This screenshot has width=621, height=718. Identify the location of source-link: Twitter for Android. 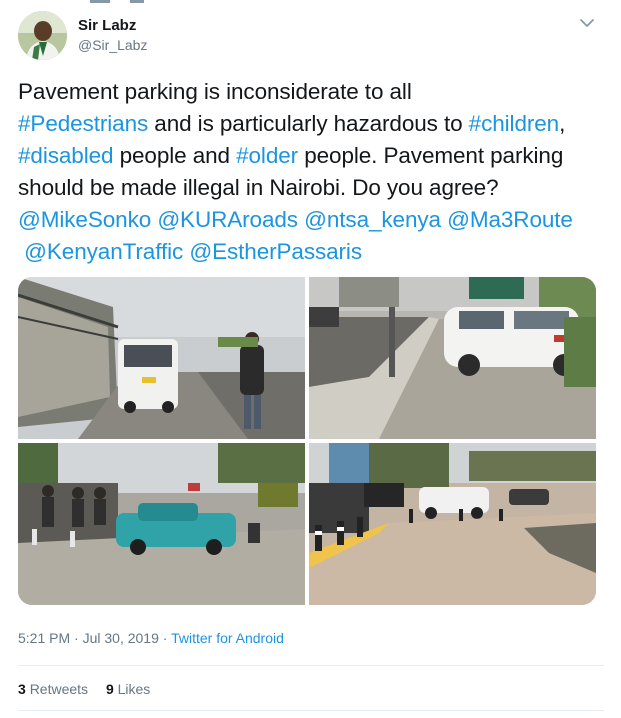
(227, 638).